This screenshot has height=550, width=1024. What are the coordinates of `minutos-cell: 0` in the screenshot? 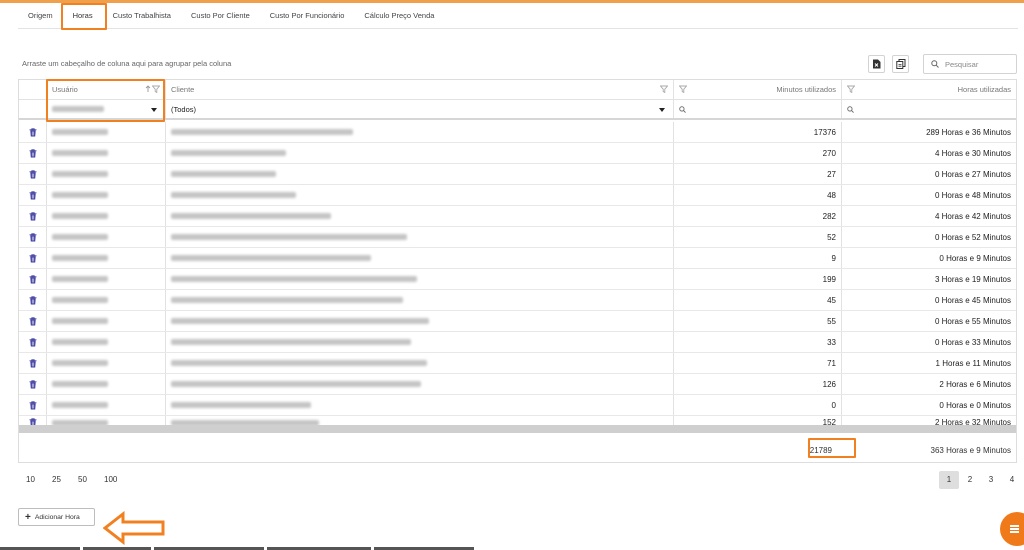 It's located at (758, 405).